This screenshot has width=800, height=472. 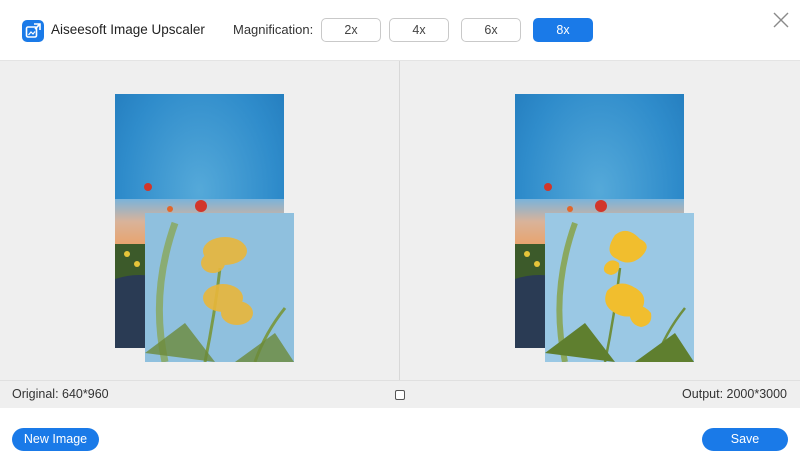 What do you see at coordinates (60, 394) in the screenshot?
I see `original-resolution: Original: 640*960` at bounding box center [60, 394].